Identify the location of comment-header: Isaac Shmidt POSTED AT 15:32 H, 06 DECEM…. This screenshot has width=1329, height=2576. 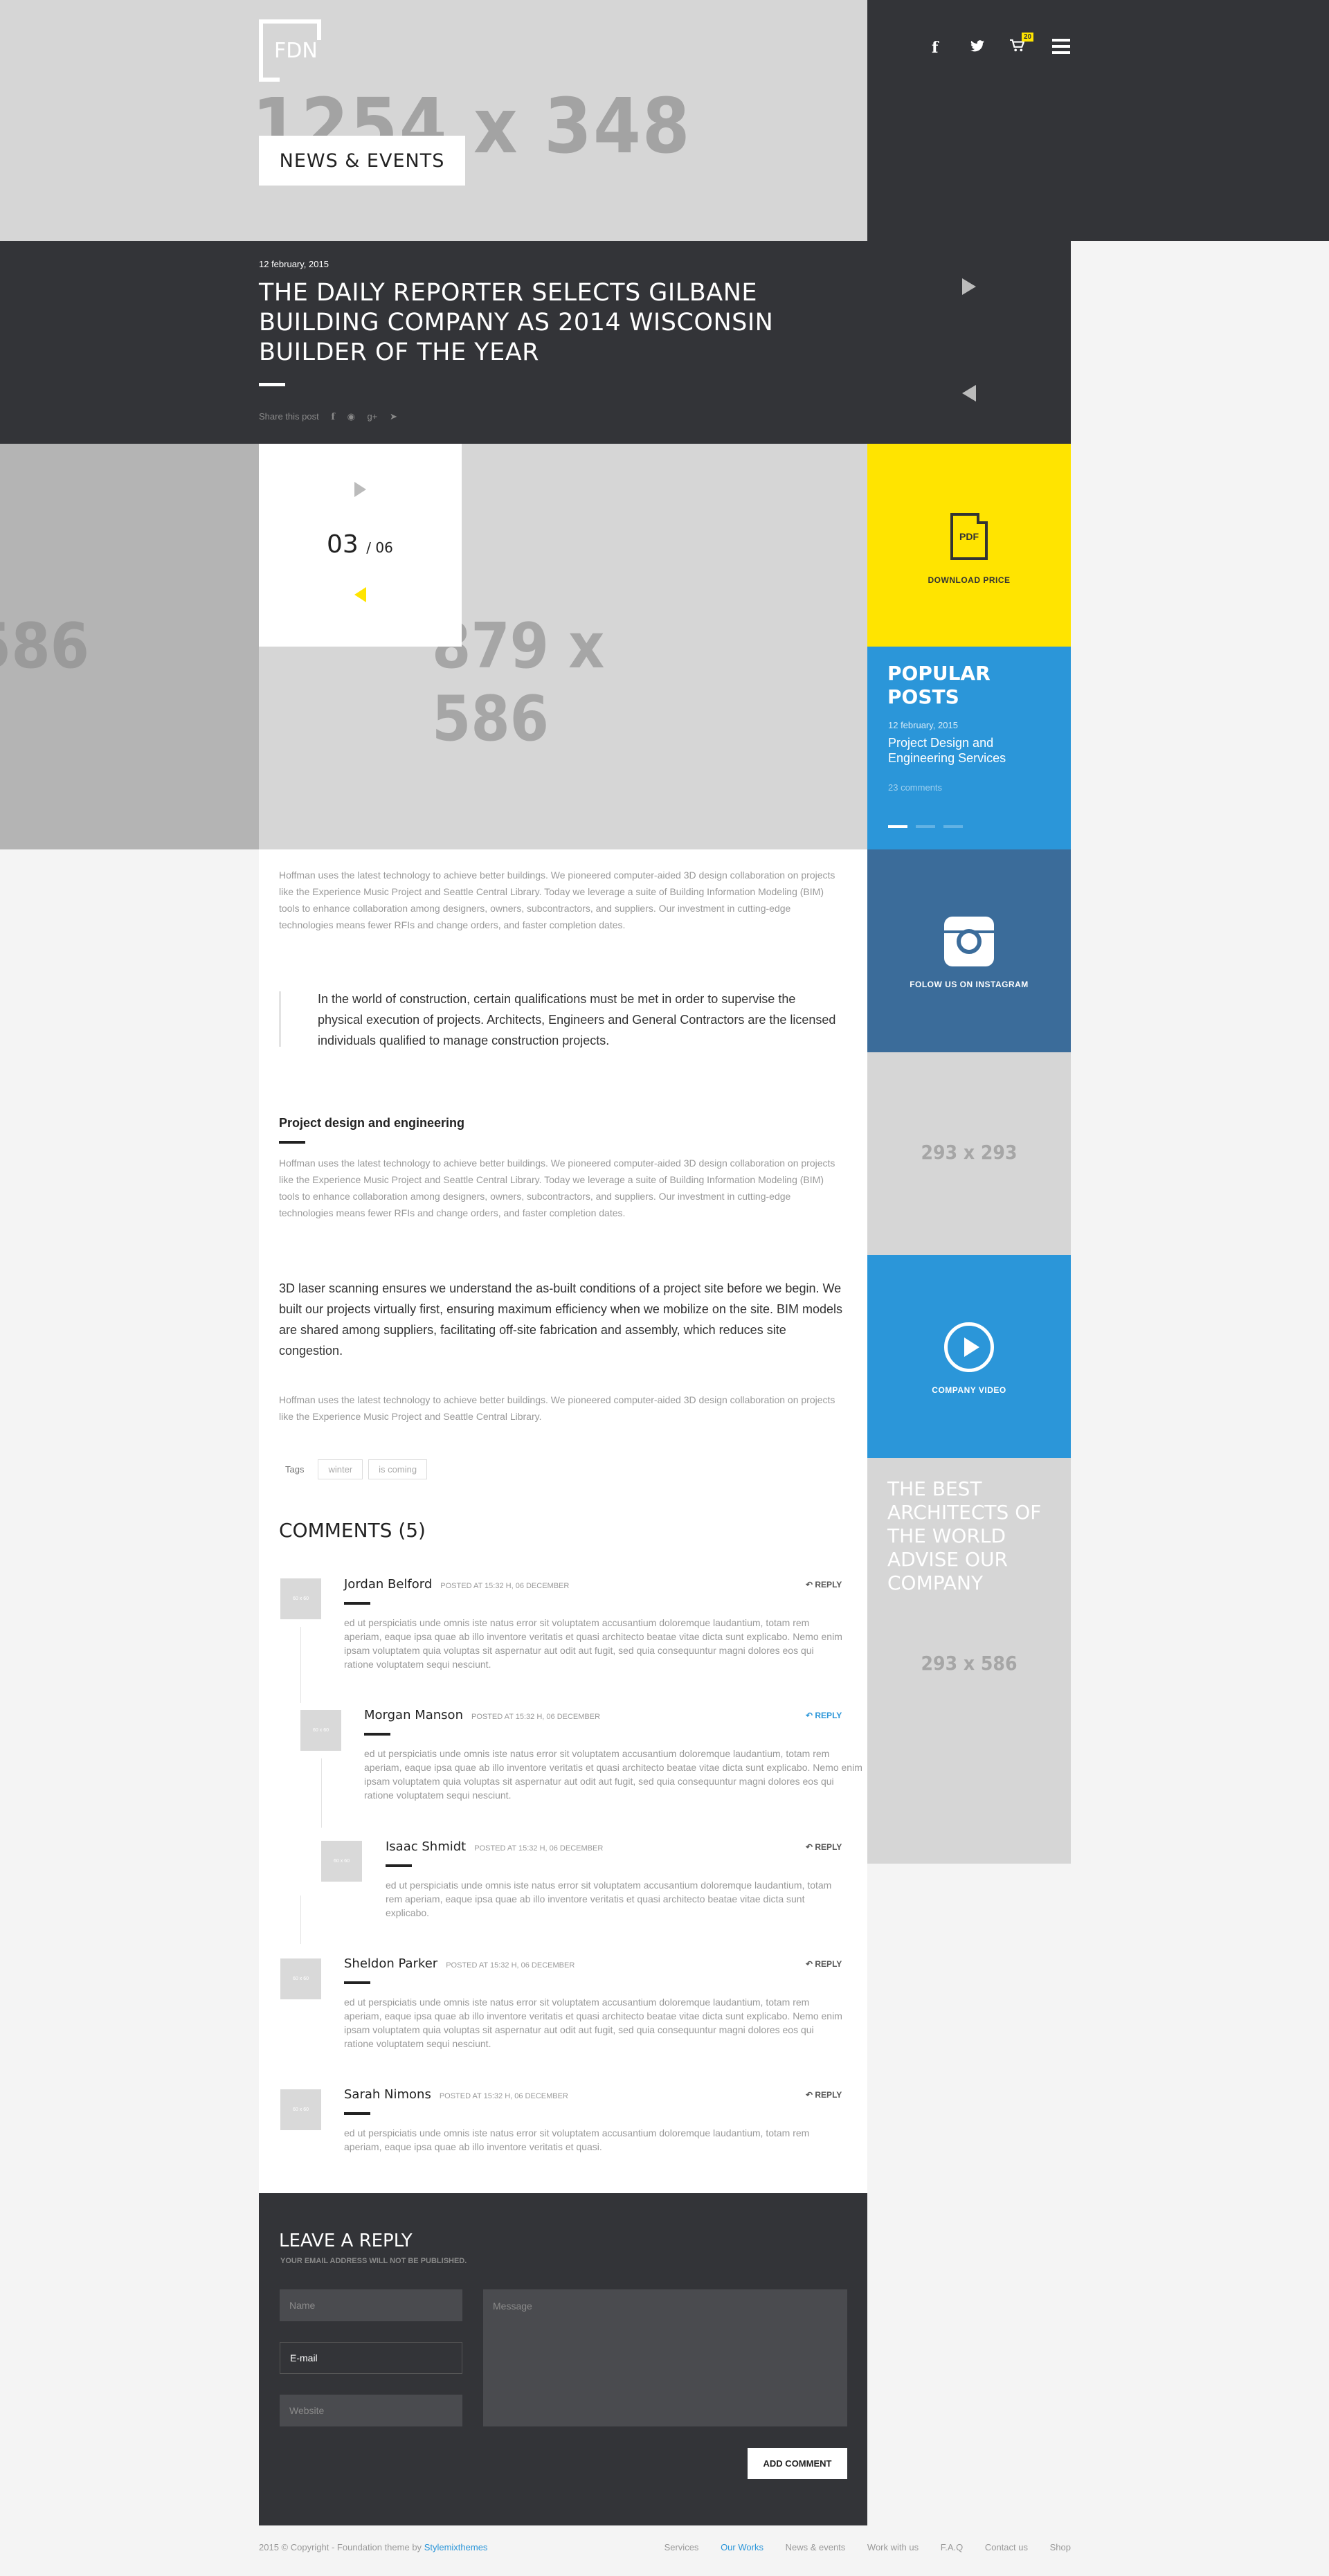
(494, 1847).